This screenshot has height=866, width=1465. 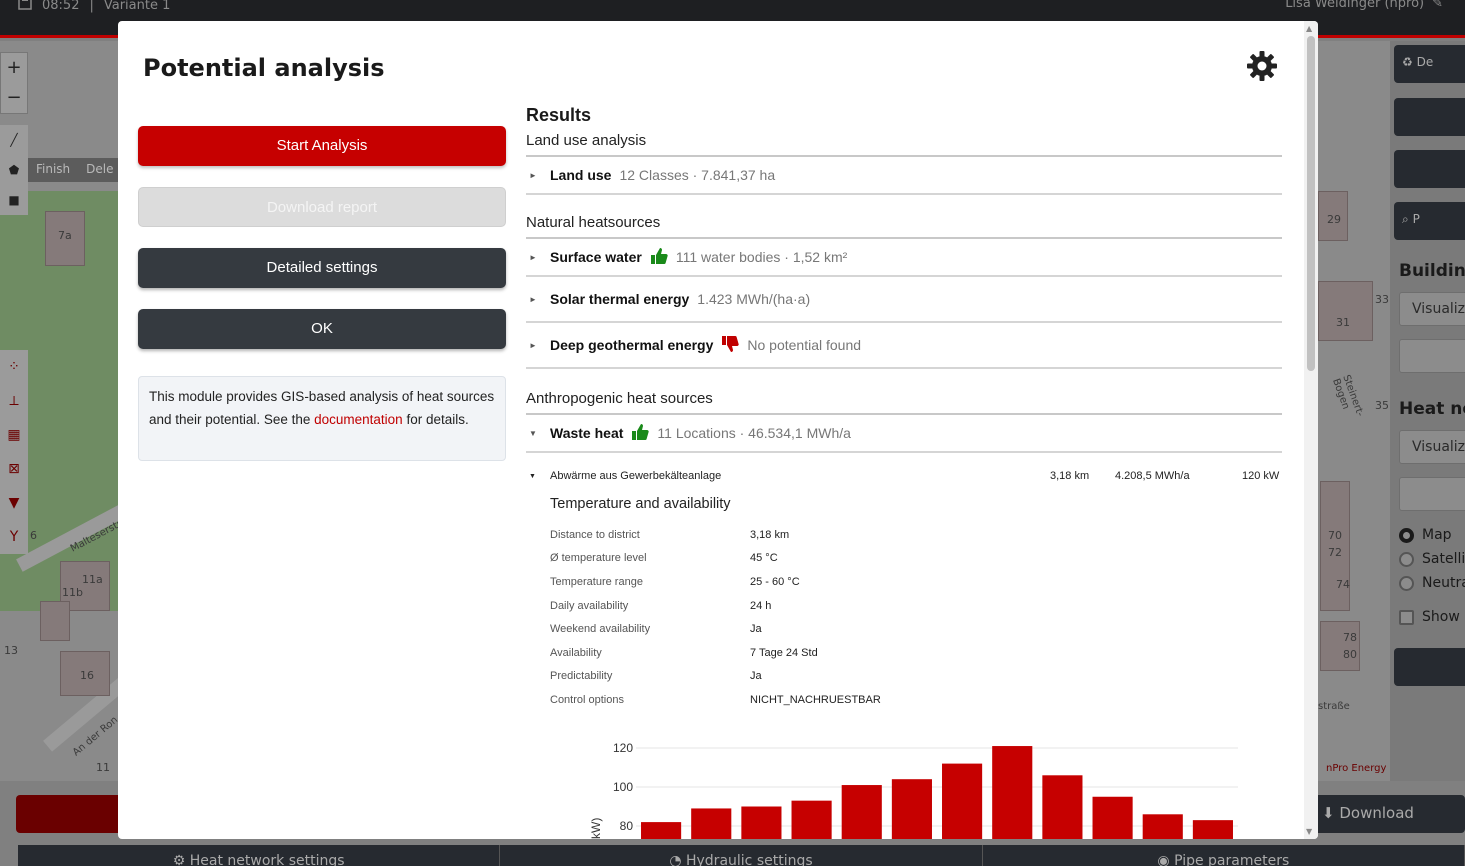 What do you see at coordinates (715, 699) in the screenshot?
I see `property-row: Control options NICHT_NACHRUESTBAR` at bounding box center [715, 699].